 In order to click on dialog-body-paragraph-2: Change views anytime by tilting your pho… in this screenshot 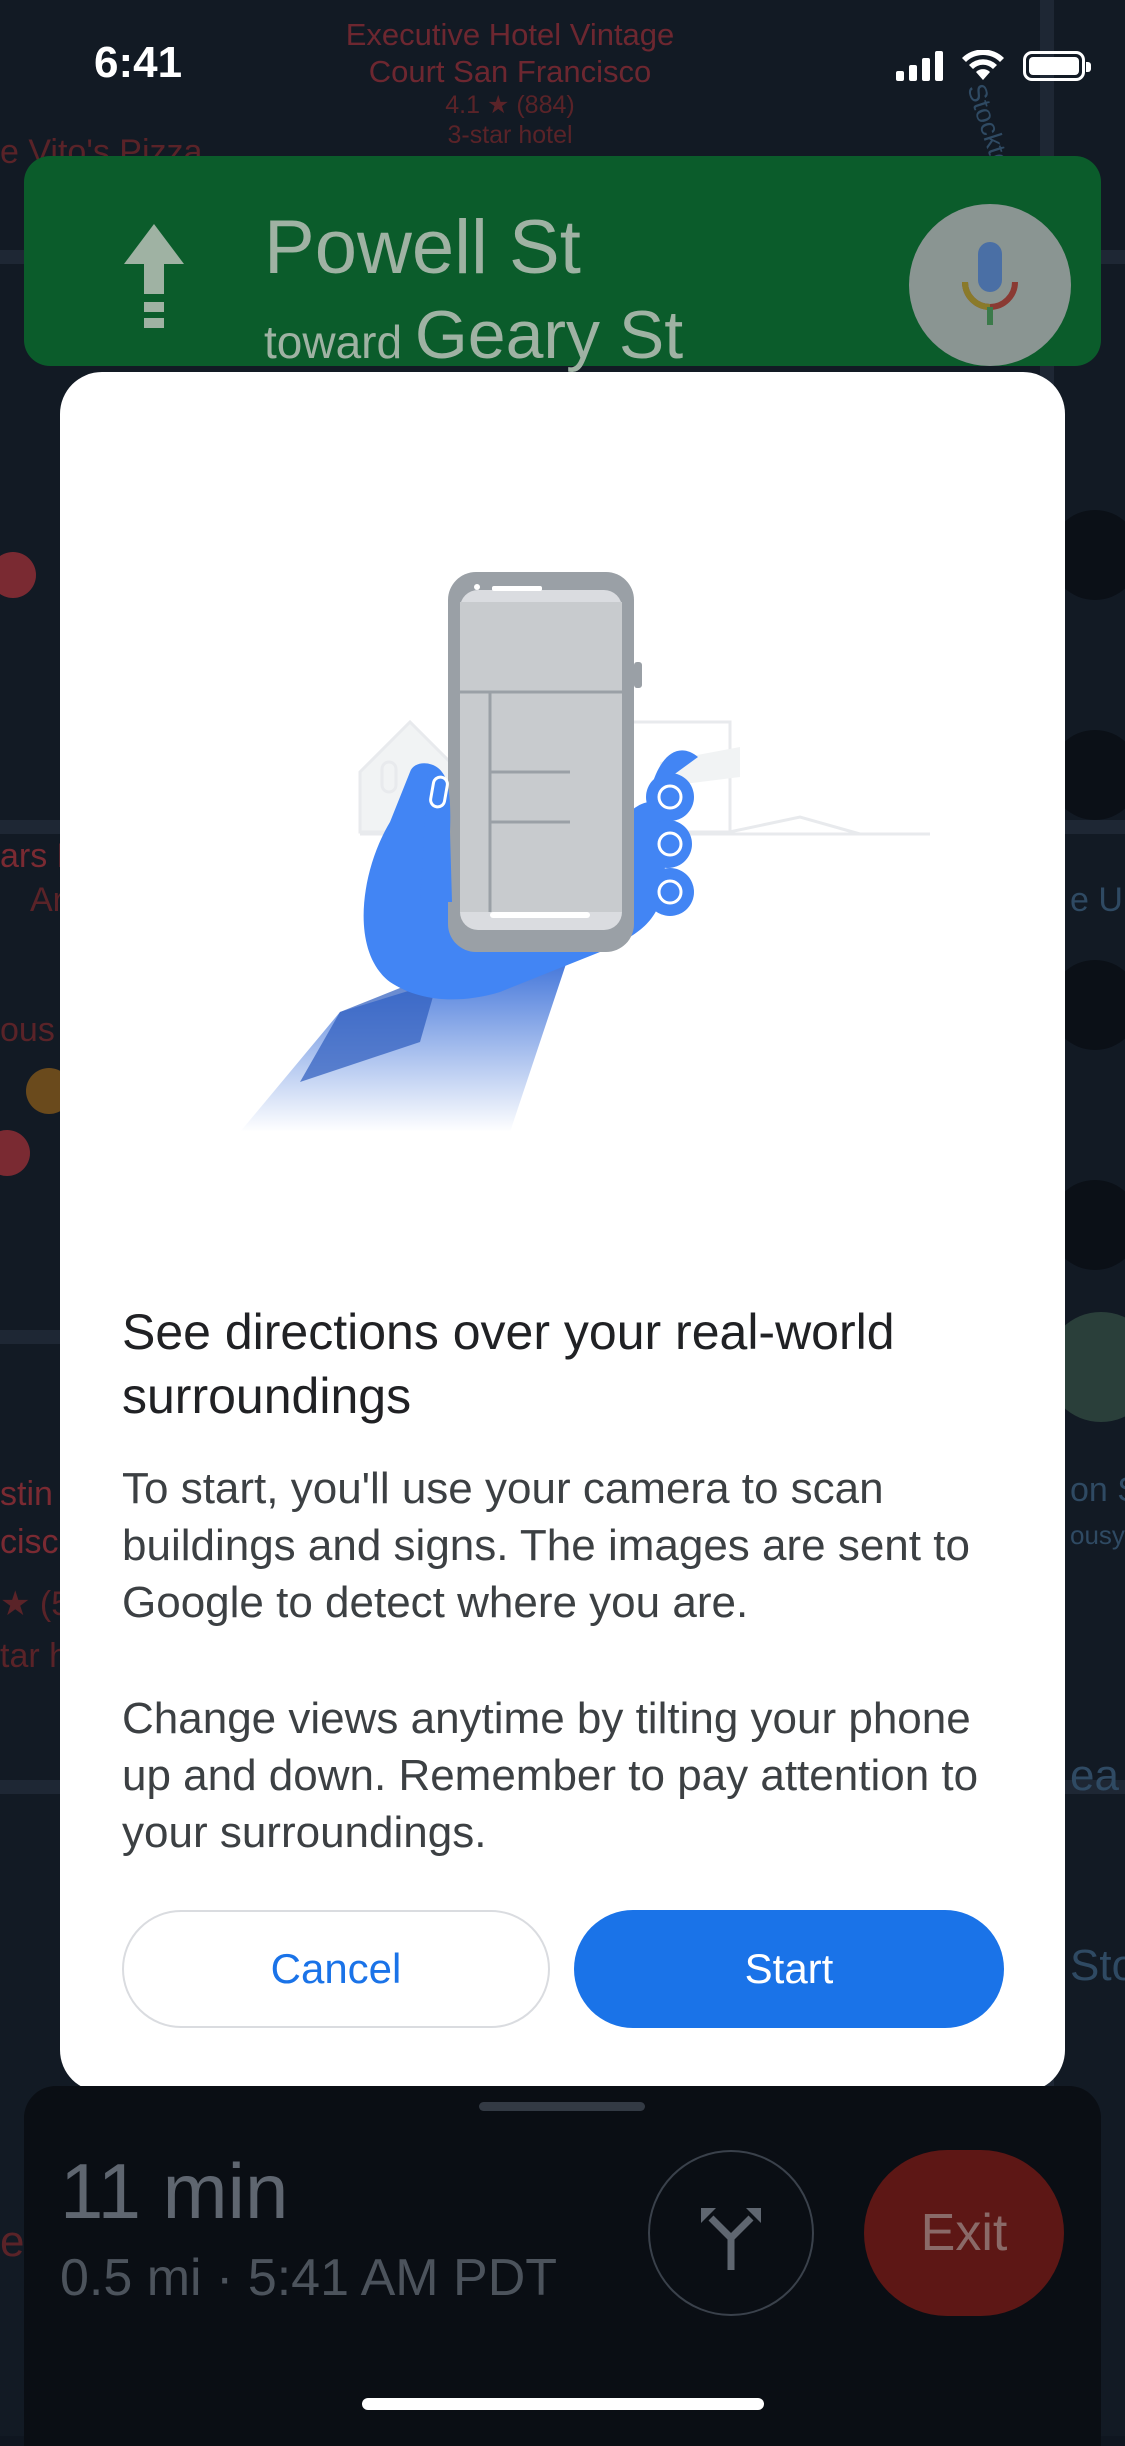, I will do `click(550, 1776)`.